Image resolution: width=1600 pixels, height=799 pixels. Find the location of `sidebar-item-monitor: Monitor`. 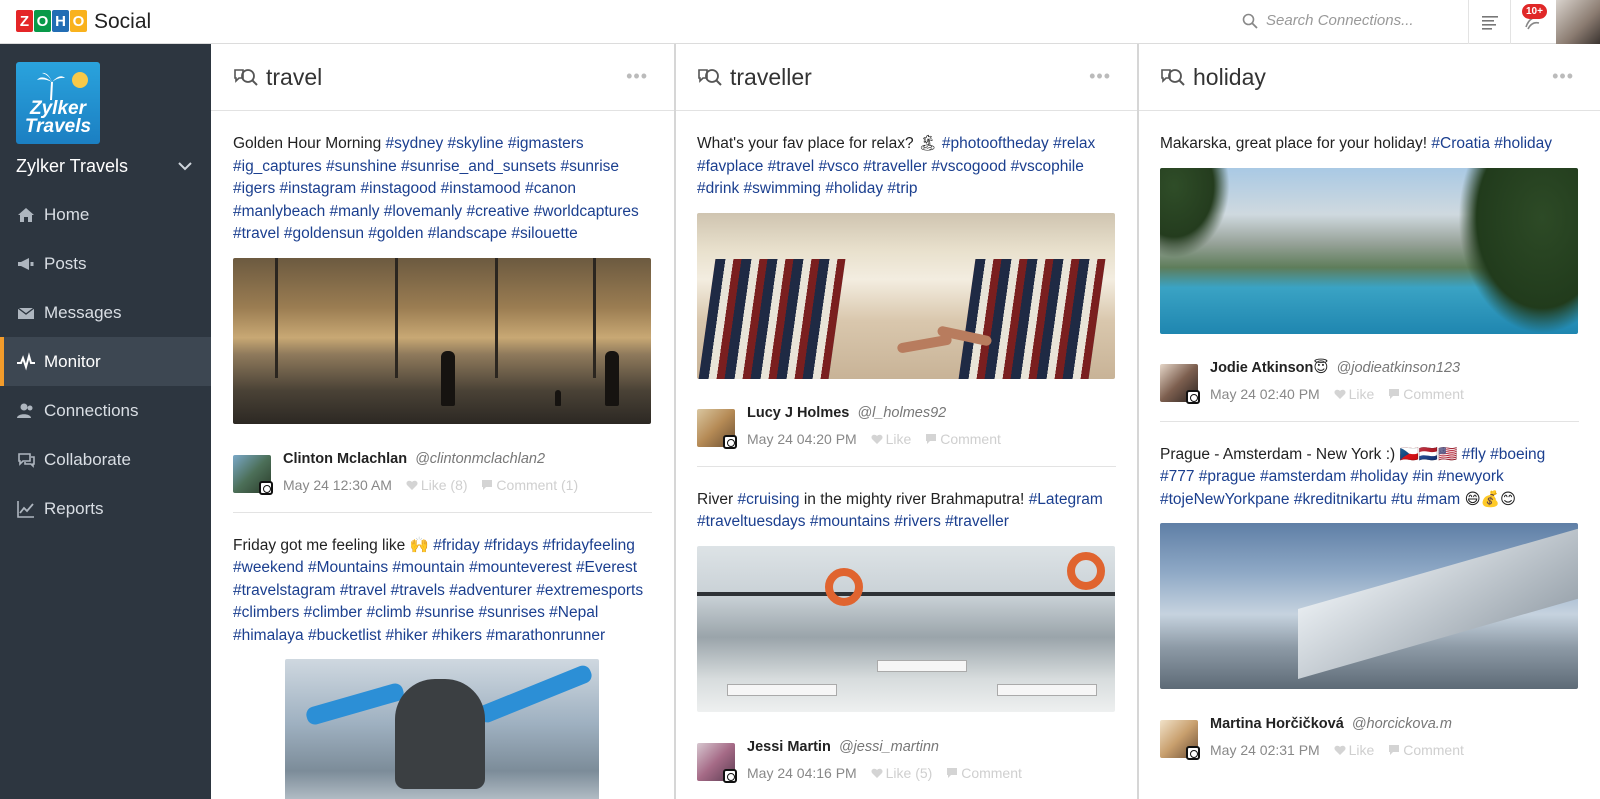

sidebar-item-monitor: Monitor is located at coordinates (105, 361).